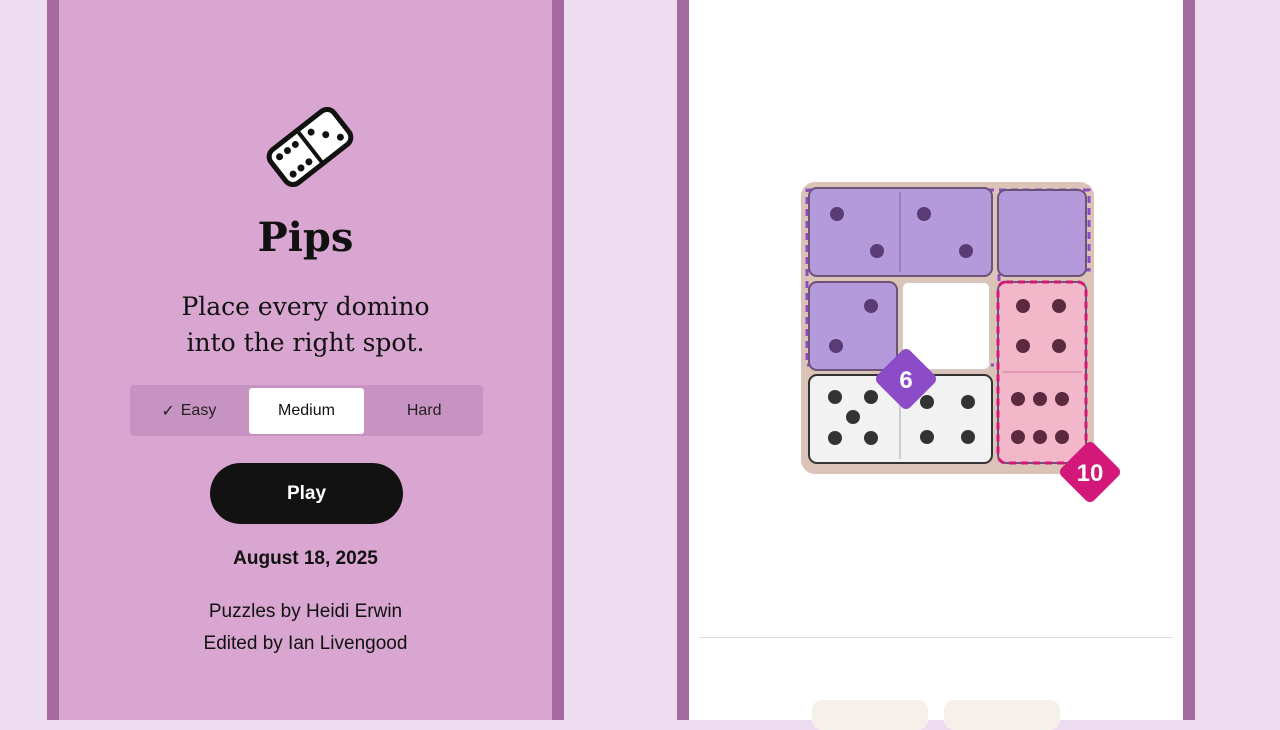 Image resolution: width=1280 pixels, height=730 pixels. I want to click on difficulty-selector: ✓ Easy Medium Hard, so click(306, 410).